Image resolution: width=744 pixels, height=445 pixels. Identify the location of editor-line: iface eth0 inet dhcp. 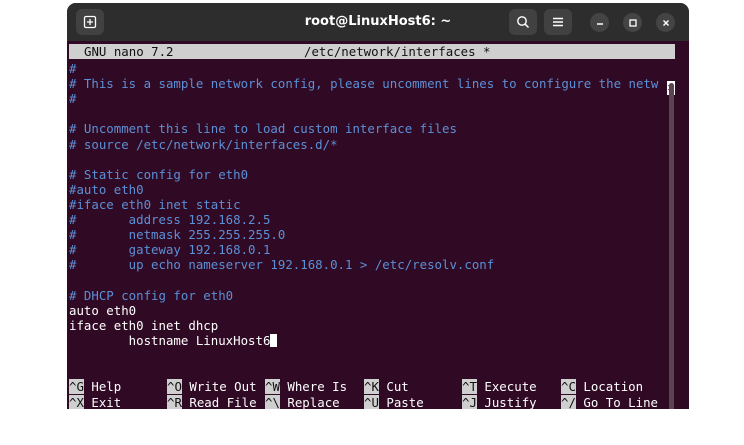
(143, 325).